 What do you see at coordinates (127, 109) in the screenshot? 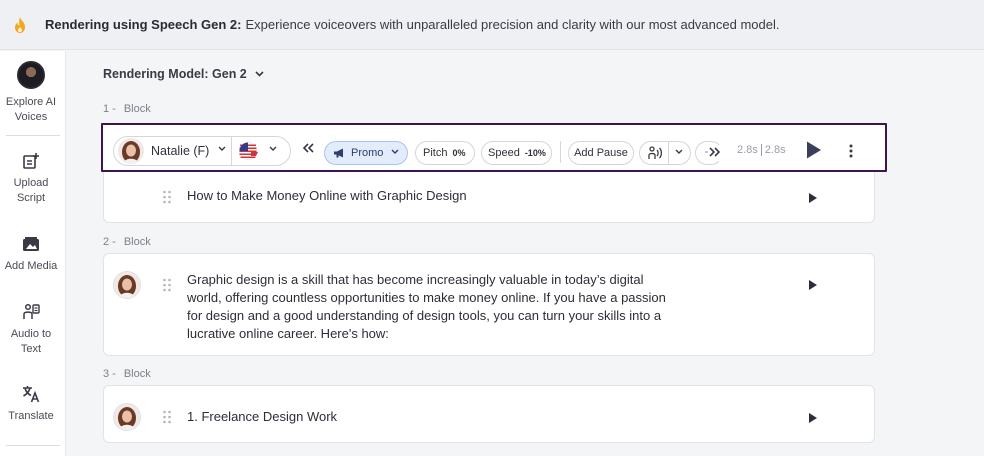
I see `block-label: 1 - Block` at bounding box center [127, 109].